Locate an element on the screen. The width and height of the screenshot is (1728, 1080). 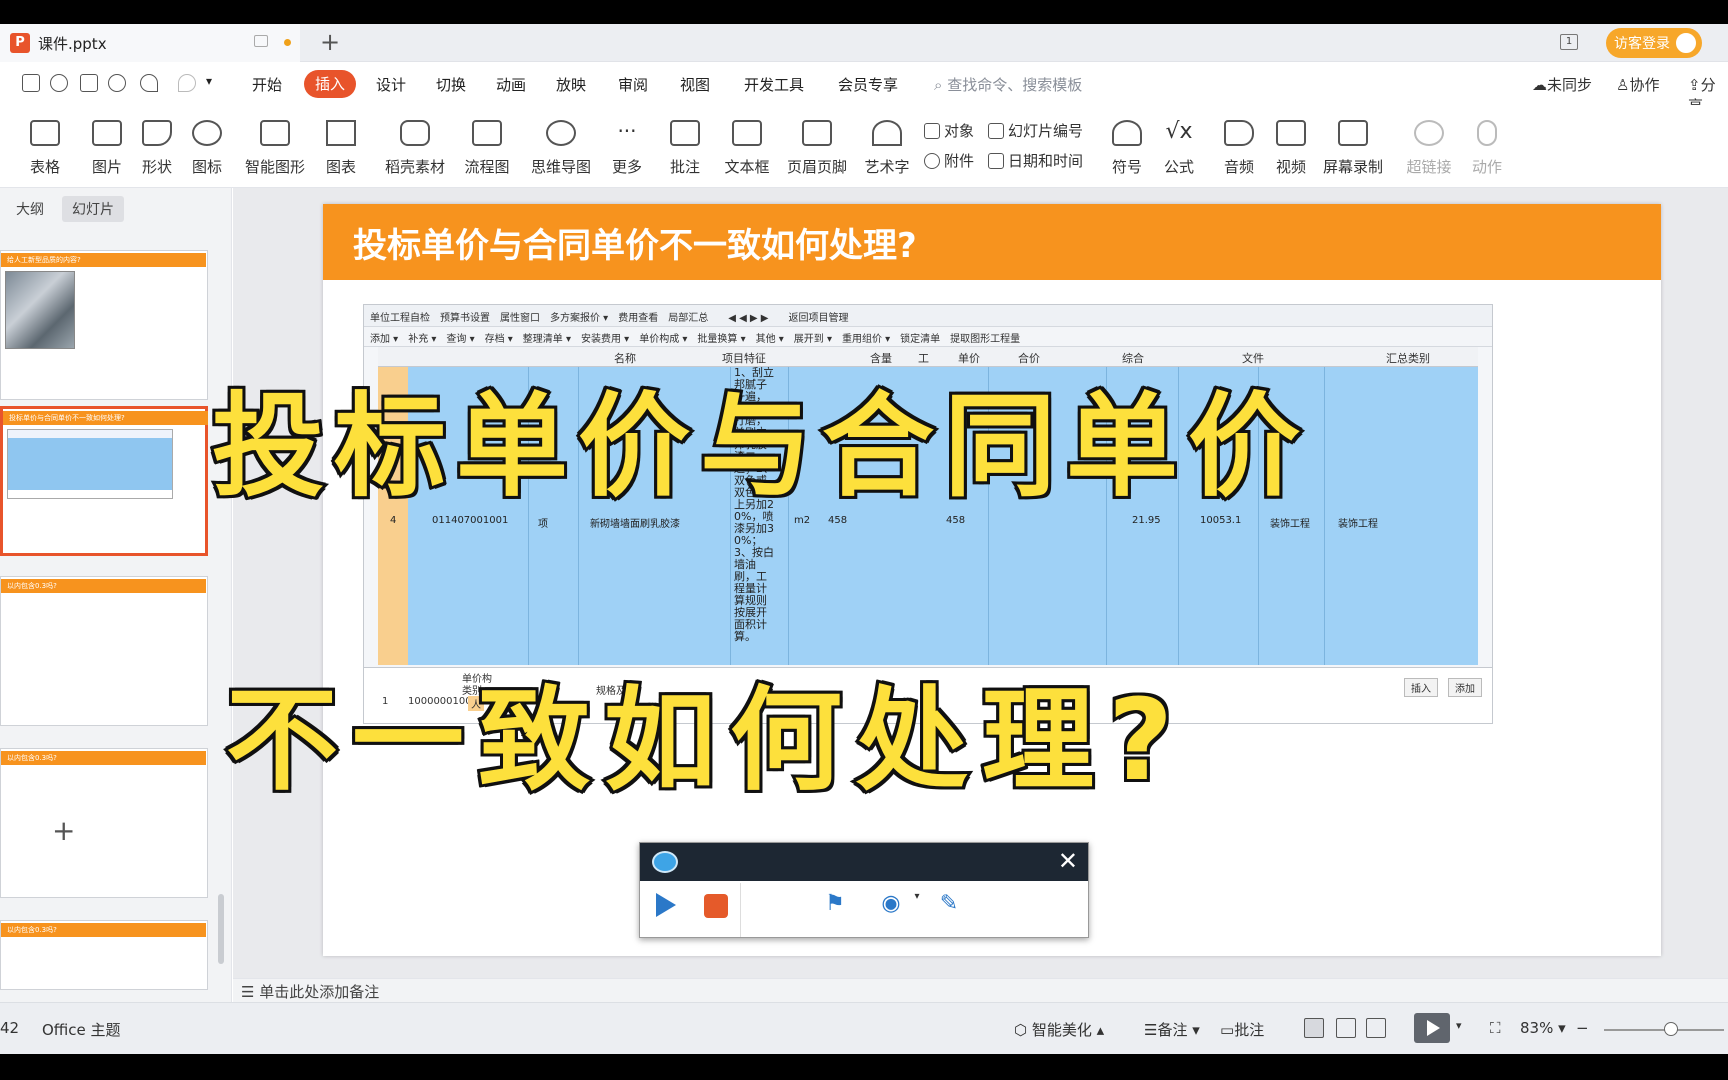
notes-toggle-button: ☰备注 ▾ is located at coordinates (1172, 1029).